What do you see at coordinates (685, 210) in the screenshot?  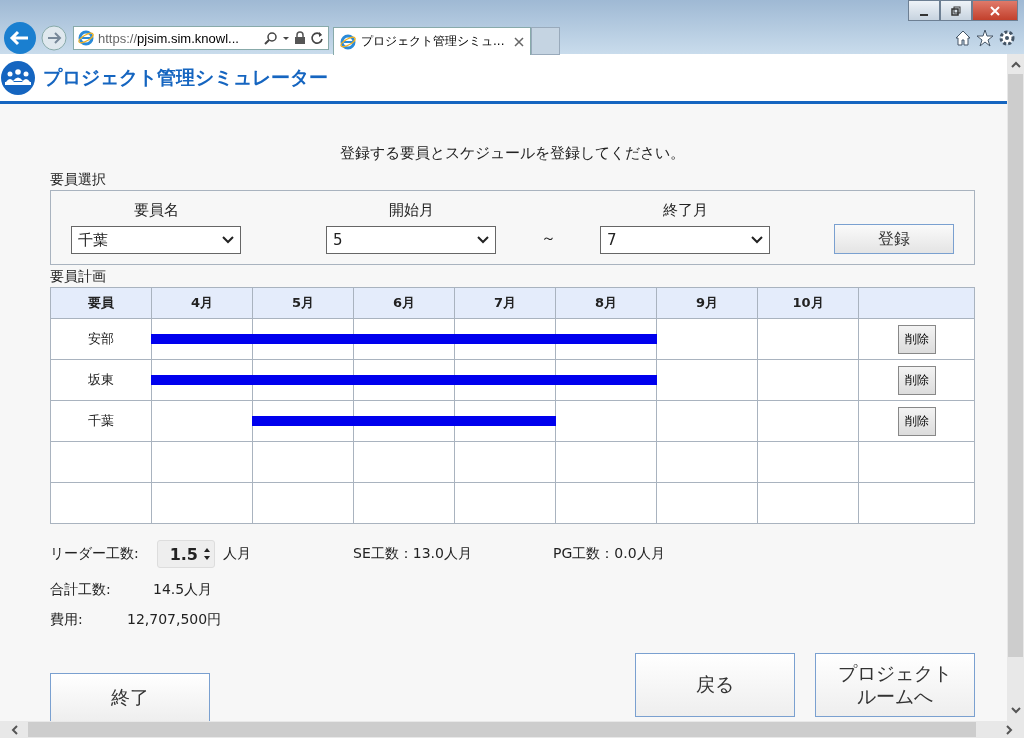 I see `field-label: 終了月` at bounding box center [685, 210].